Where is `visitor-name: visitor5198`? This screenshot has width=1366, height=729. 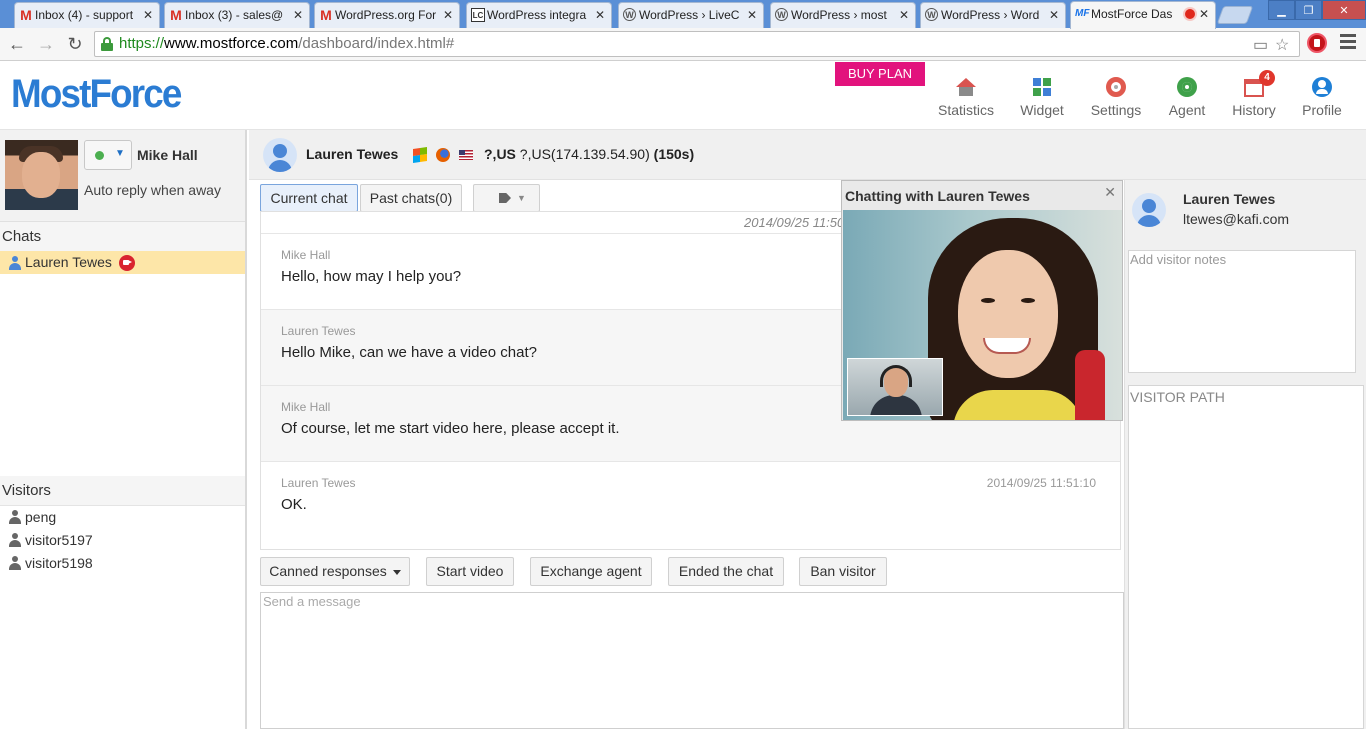
visitor-name: visitor5198 is located at coordinates (59, 563).